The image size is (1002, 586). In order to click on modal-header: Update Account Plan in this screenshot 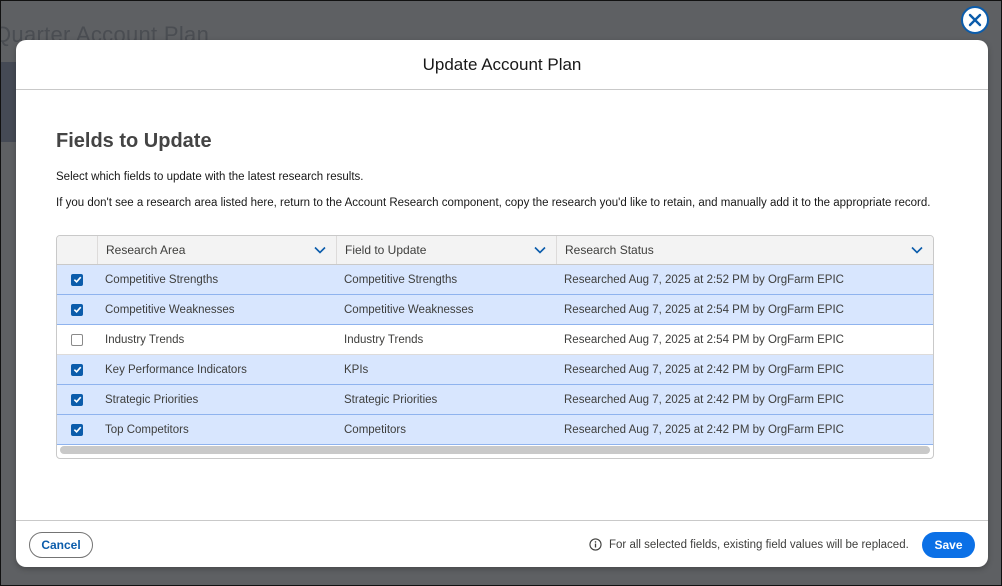, I will do `click(502, 65)`.